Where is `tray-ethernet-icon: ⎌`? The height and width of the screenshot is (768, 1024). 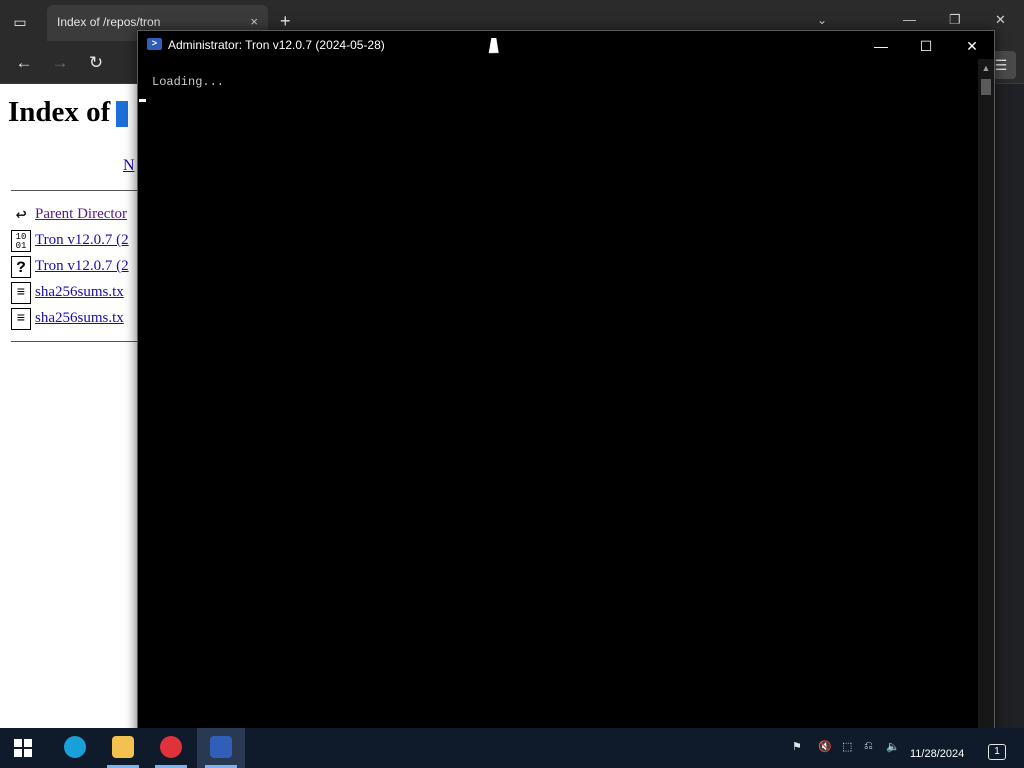 tray-ethernet-icon: ⎌ is located at coordinates (868, 746).